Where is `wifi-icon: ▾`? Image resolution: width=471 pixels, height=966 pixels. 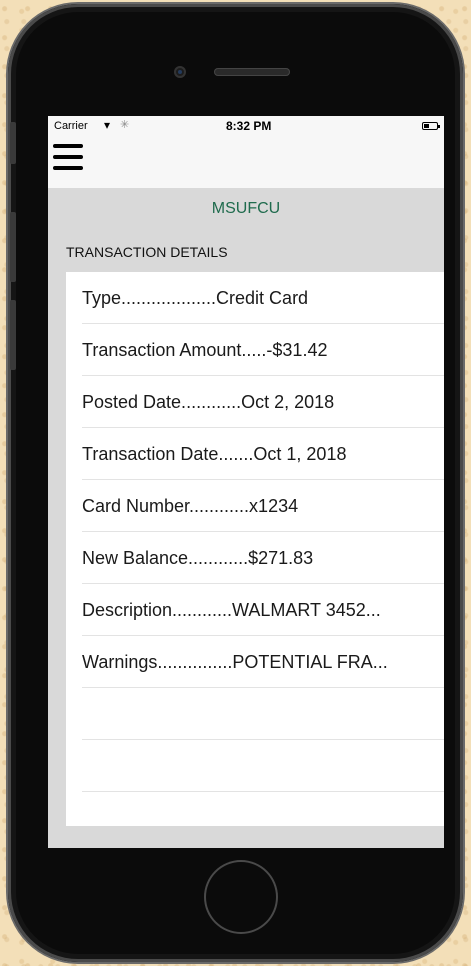
wifi-icon: ▾ is located at coordinates (107, 125).